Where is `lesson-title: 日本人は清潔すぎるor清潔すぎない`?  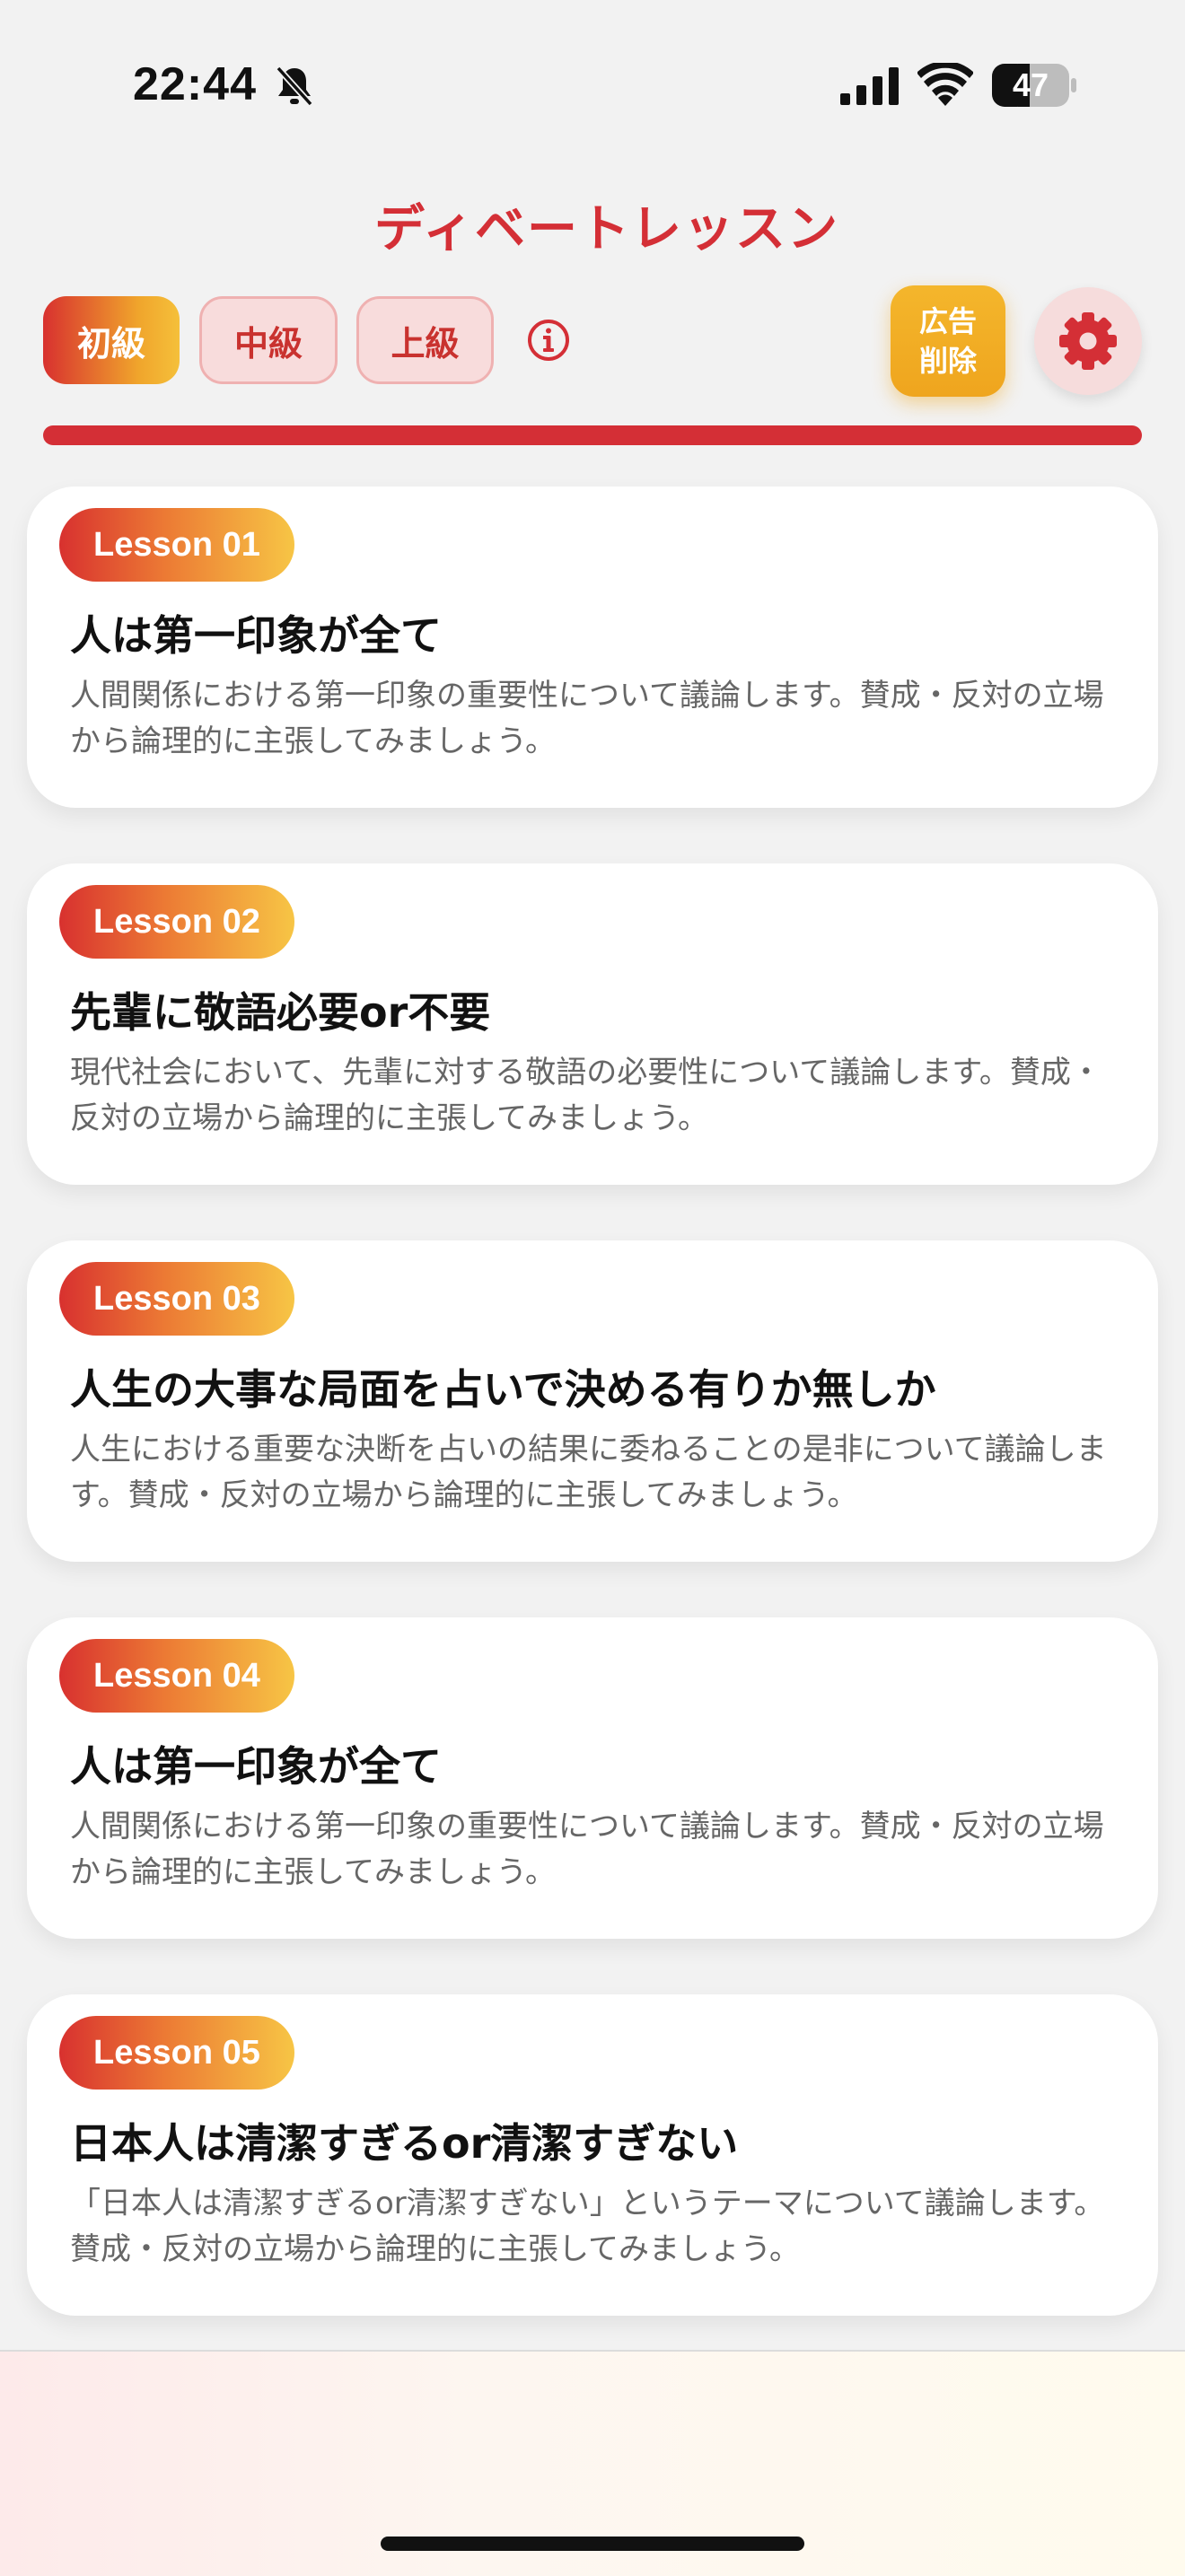
lesson-title: 日本人は清潔すぎるor清潔すぎない is located at coordinates (404, 2143).